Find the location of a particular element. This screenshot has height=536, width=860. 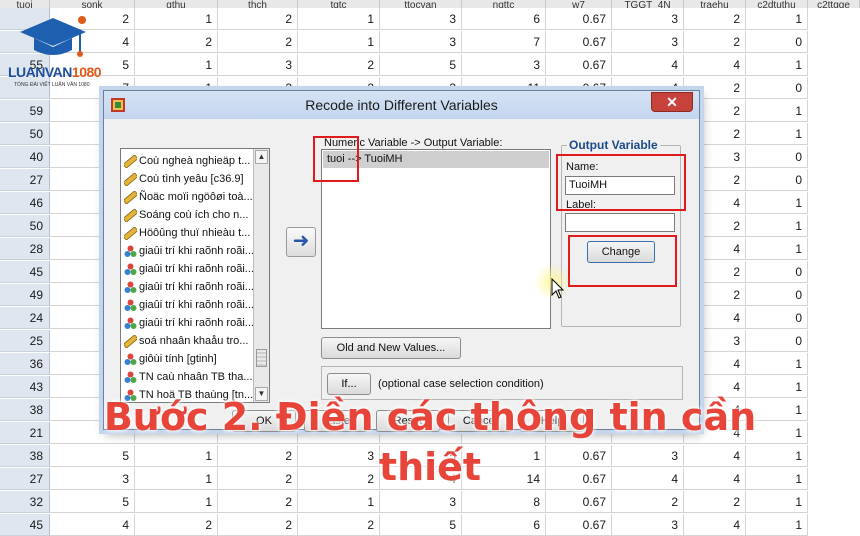

scroll-thumb is located at coordinates (261, 358).